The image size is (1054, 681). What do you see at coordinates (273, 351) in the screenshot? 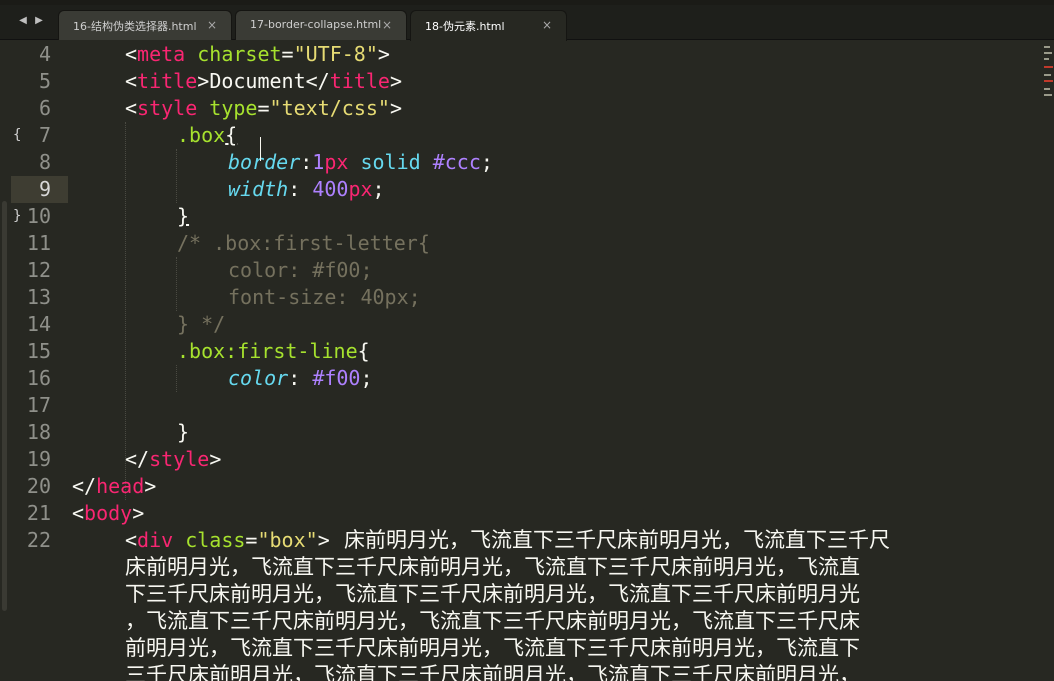
I see `code-line-15: .box:first-line{` at bounding box center [273, 351].